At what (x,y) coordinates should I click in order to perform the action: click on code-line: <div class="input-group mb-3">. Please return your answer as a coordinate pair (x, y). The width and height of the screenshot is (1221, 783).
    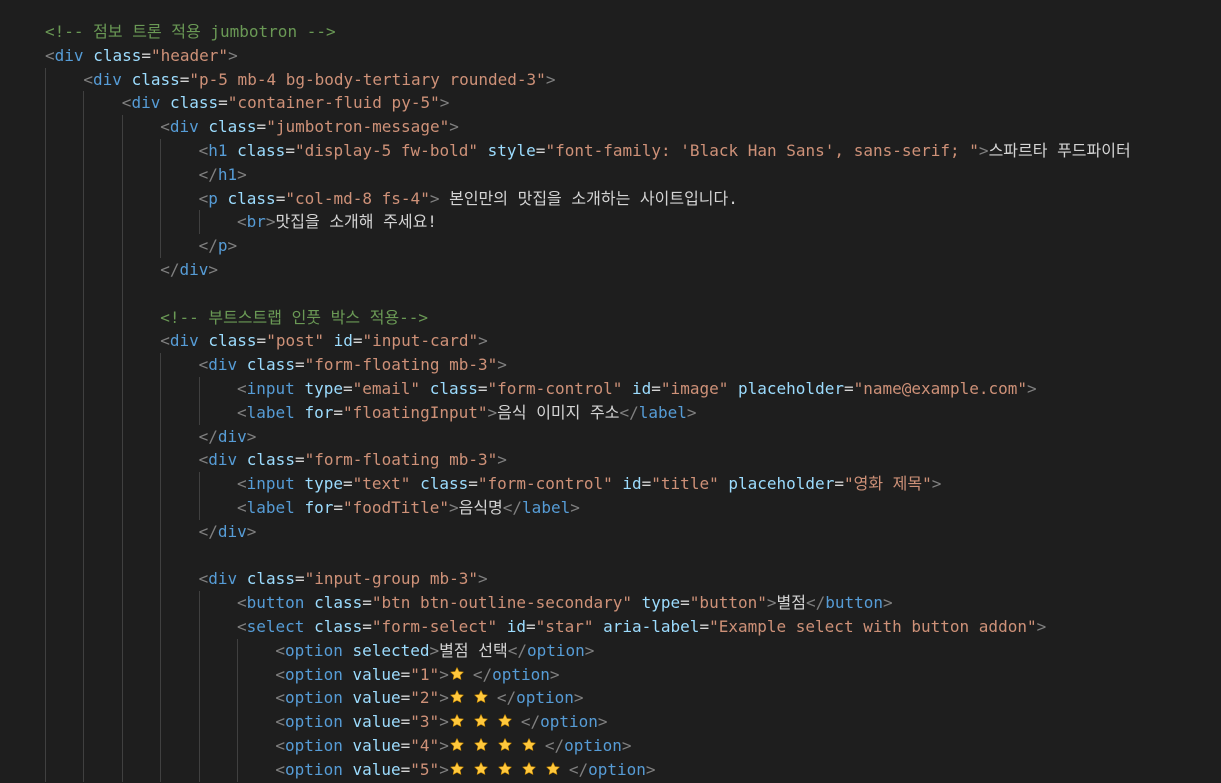
    Looking at the image, I should click on (588, 579).